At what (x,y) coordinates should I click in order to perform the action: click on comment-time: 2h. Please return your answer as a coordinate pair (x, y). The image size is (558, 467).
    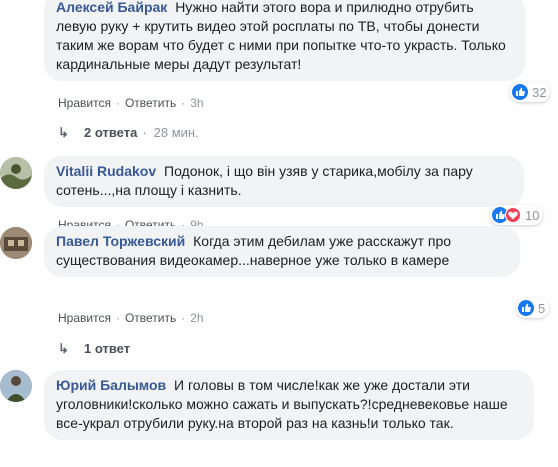
    Looking at the image, I should click on (196, 318).